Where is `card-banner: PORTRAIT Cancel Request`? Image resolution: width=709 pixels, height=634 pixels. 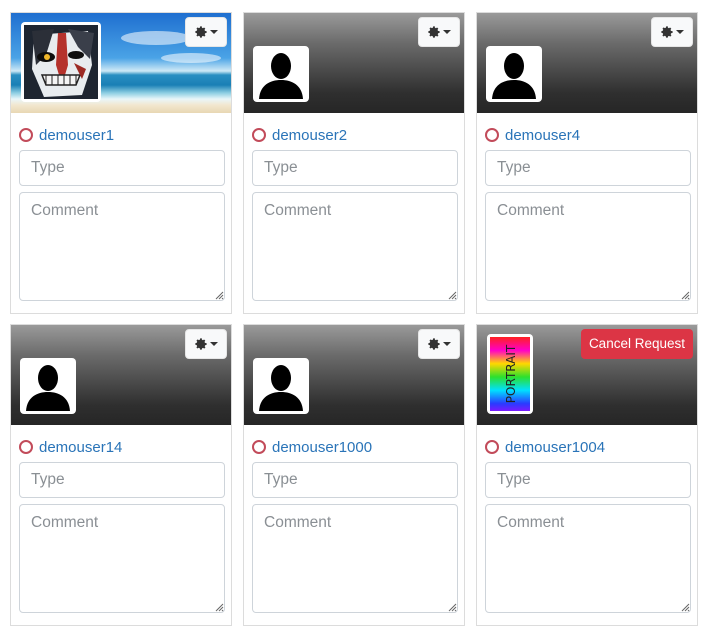
card-banner: PORTRAIT Cancel Request is located at coordinates (587, 375).